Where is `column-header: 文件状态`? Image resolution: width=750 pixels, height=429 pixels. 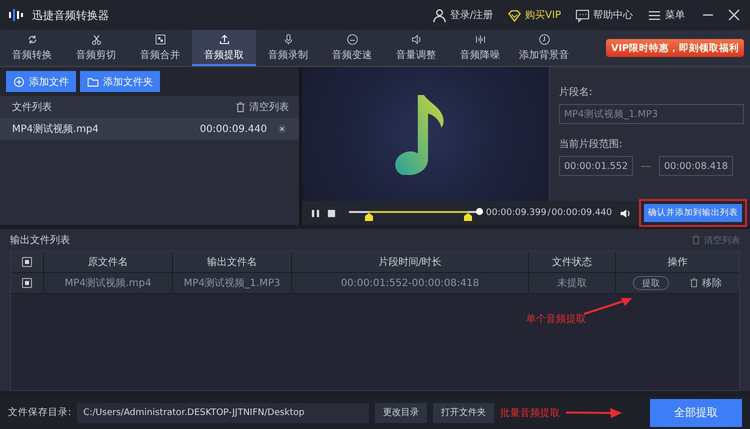 column-header: 文件状态 is located at coordinates (572, 262).